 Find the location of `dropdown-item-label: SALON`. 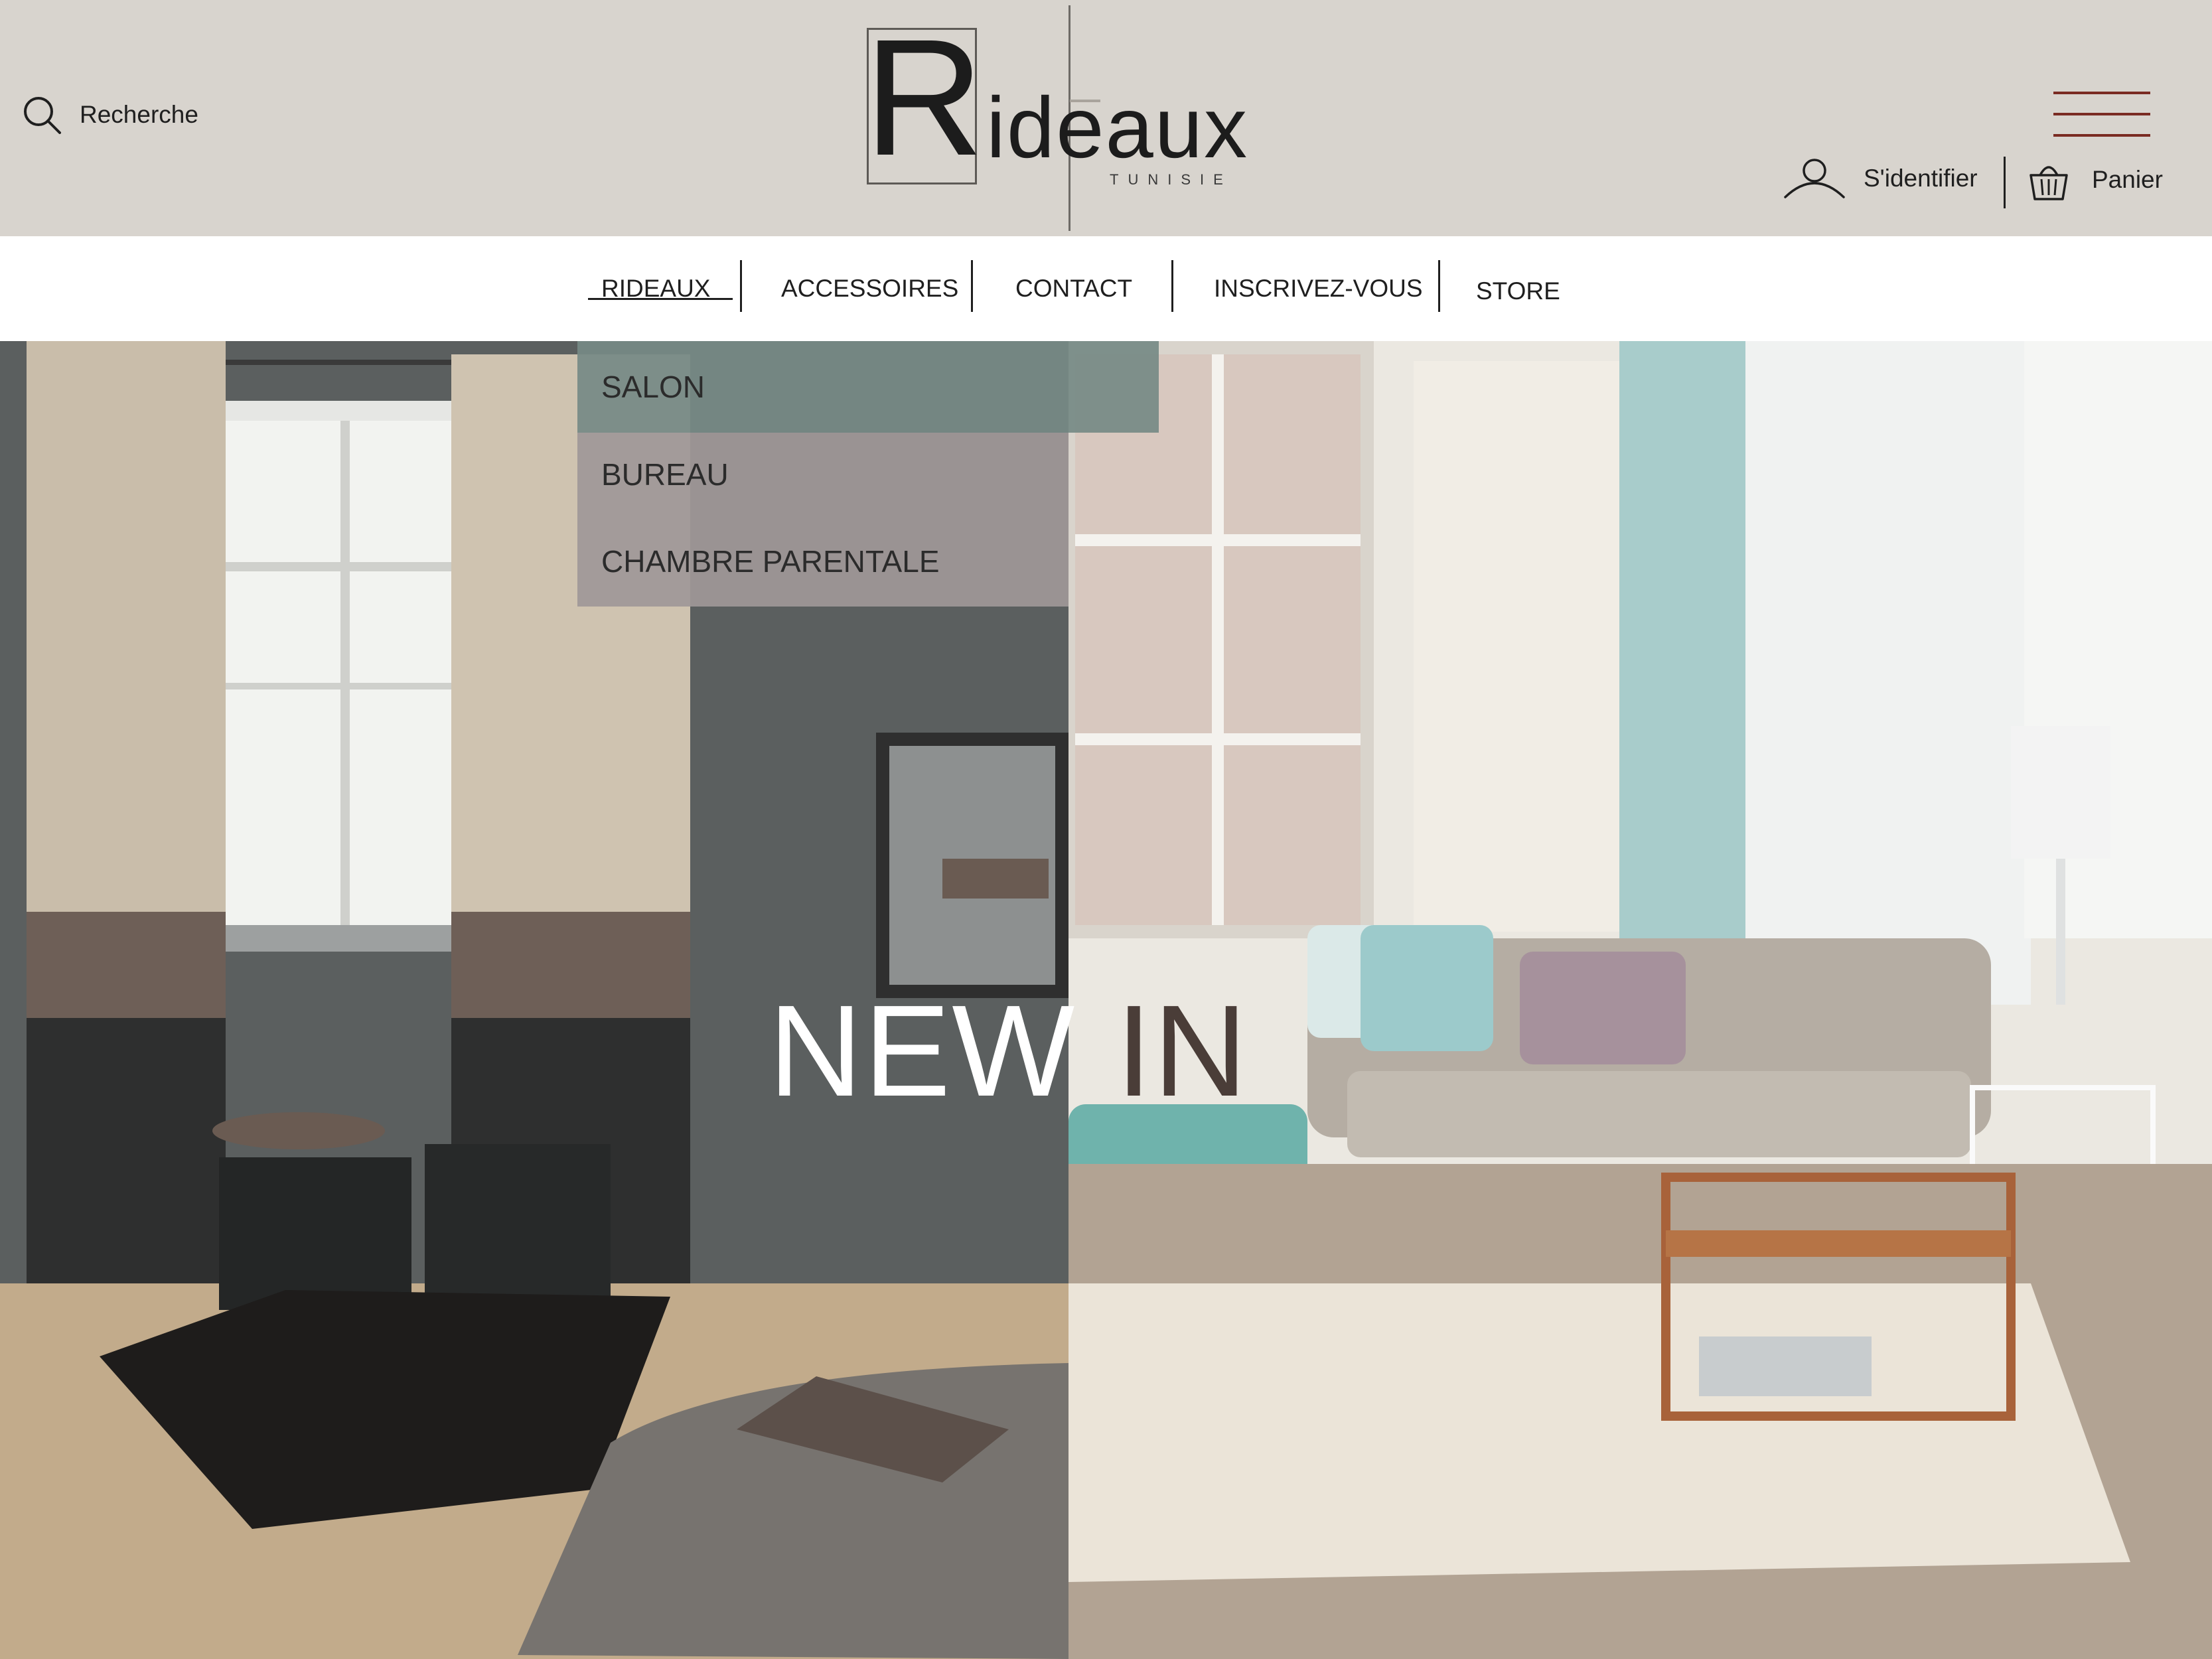

dropdown-item-label: SALON is located at coordinates (653, 387).